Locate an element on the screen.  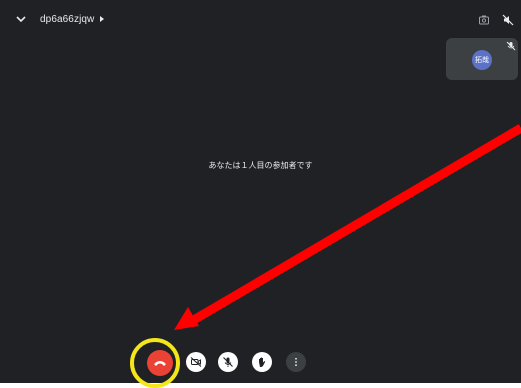
camera-toggle-button is located at coordinates (196, 362).